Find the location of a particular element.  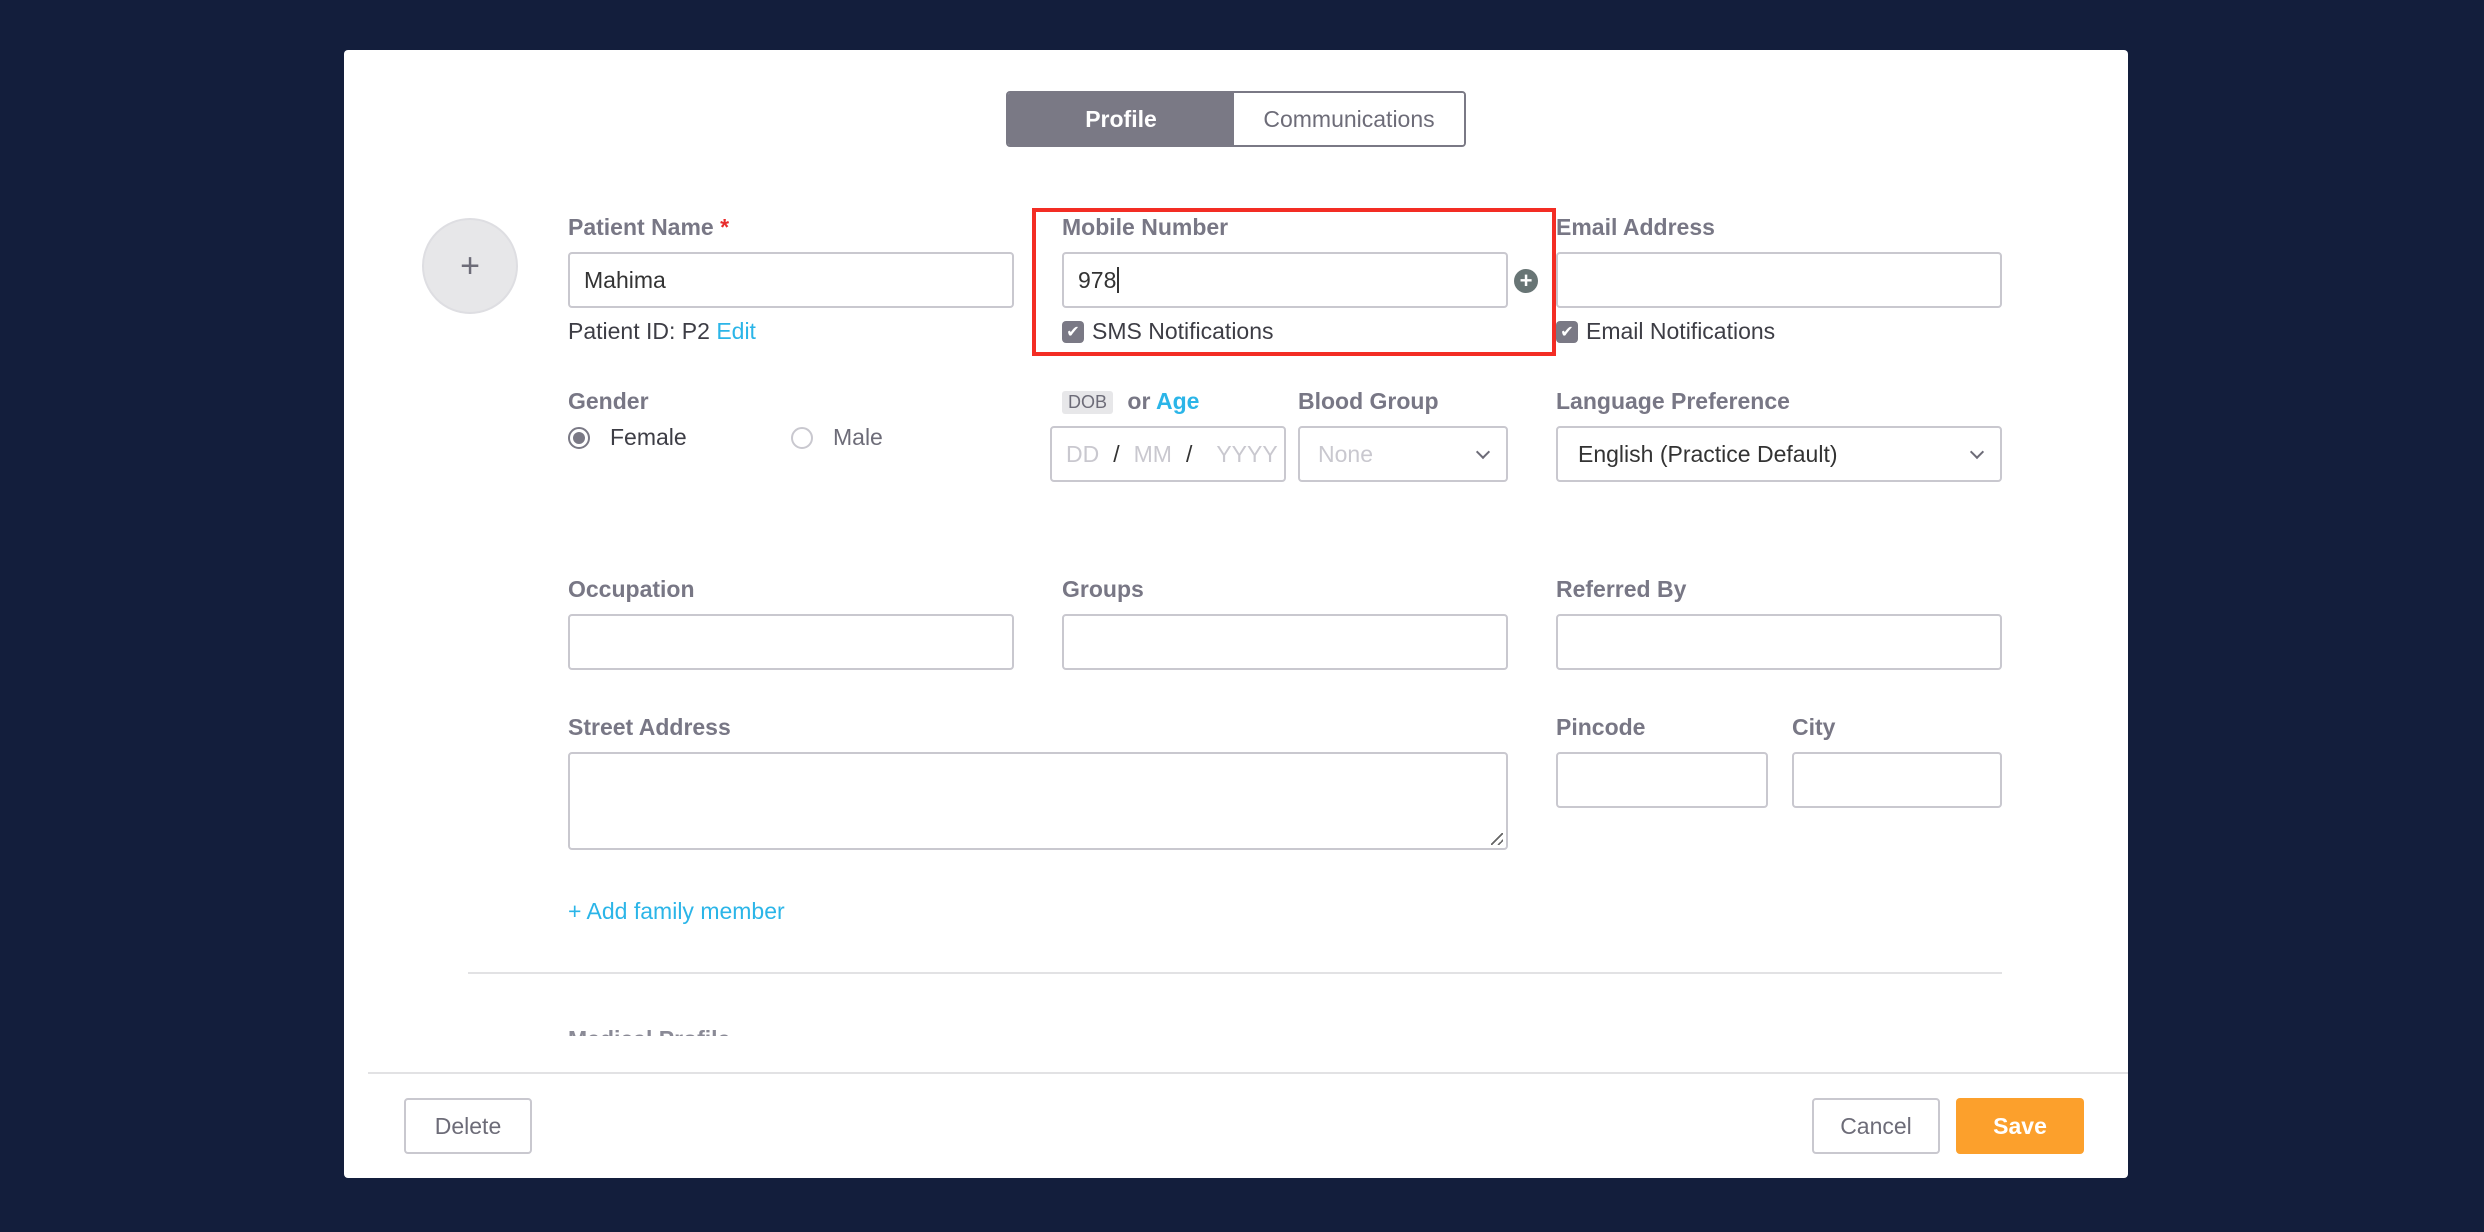

male-label: Male is located at coordinates (858, 437).